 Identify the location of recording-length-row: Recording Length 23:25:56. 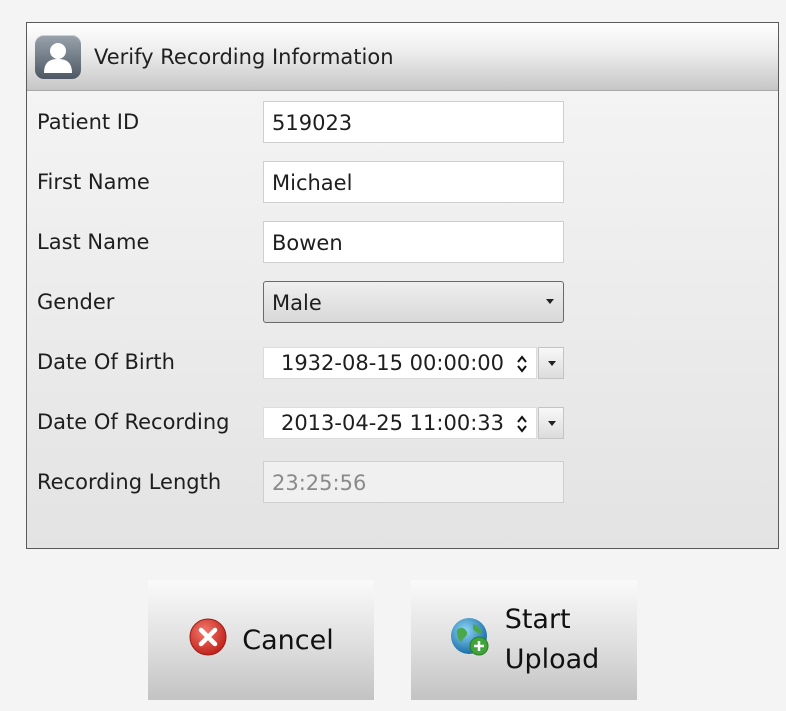
(402, 482).